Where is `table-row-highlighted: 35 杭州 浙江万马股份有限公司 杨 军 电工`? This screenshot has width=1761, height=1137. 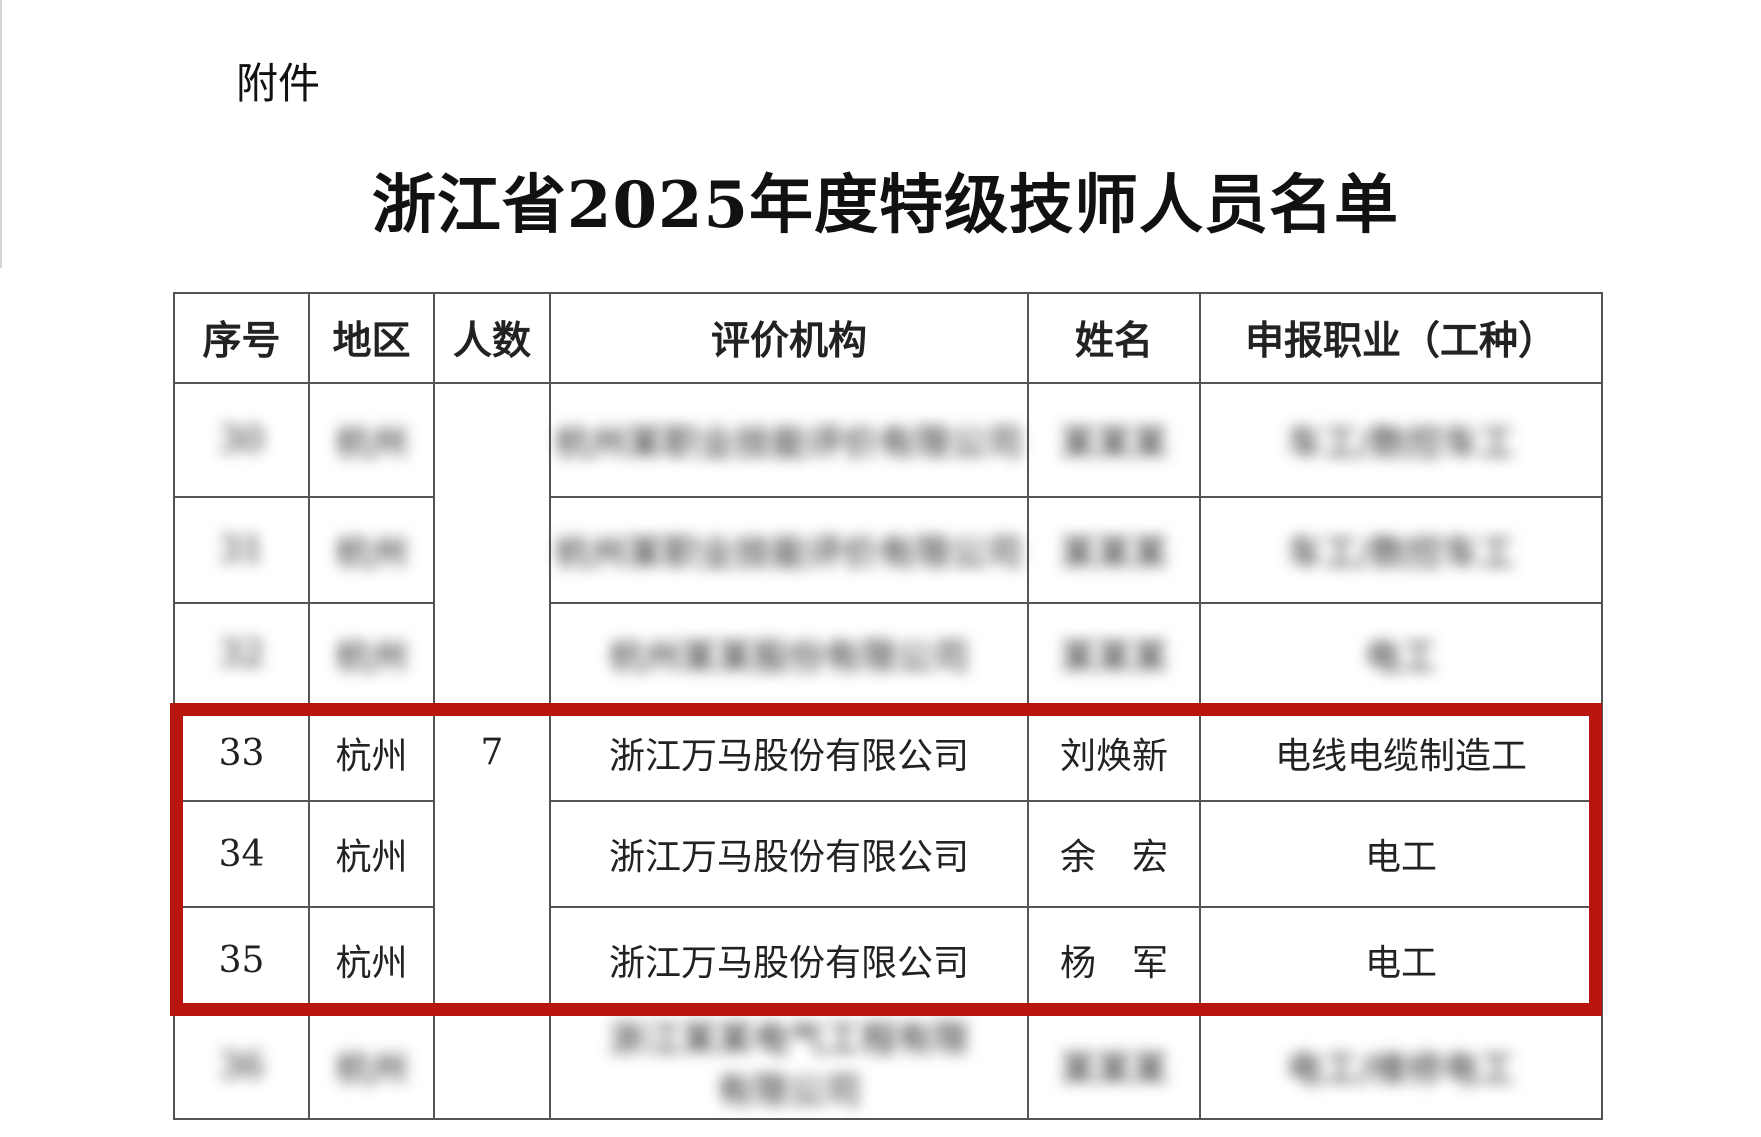 table-row-highlighted: 35 杭州 浙江万马股份有限公司 杨 军 电工 is located at coordinates (888, 960).